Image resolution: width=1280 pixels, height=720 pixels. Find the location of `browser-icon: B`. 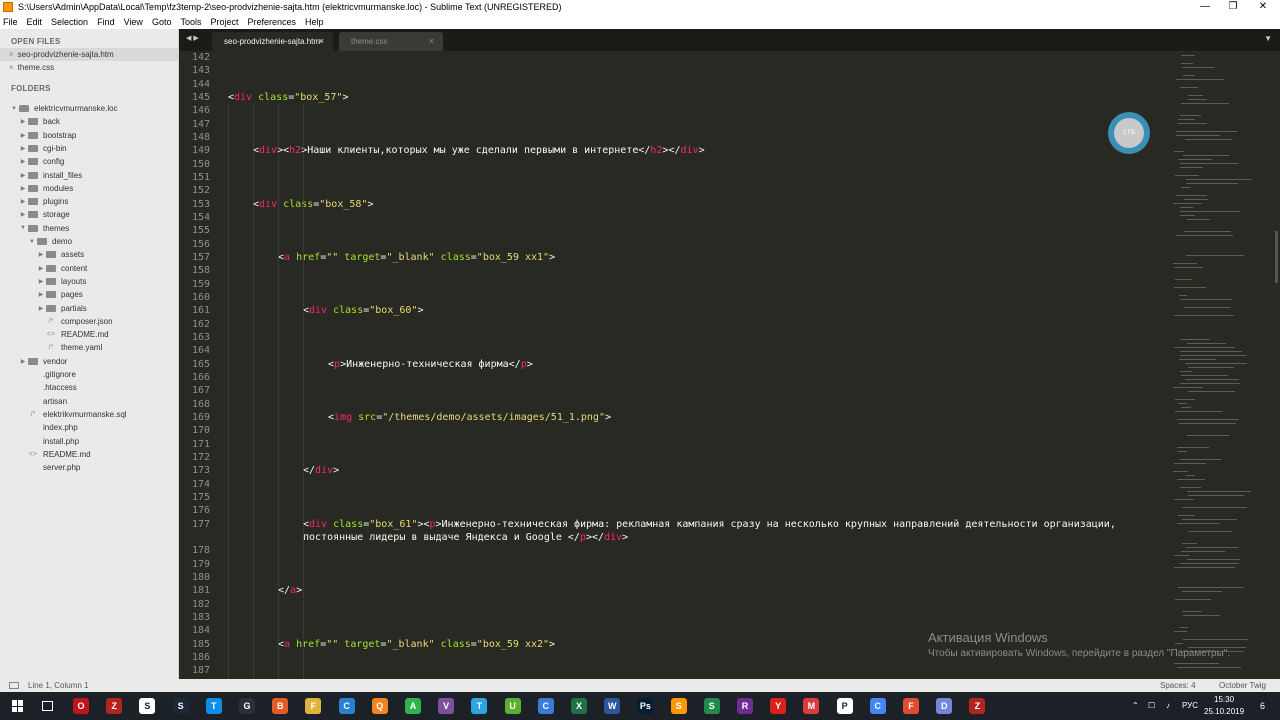

browser-icon: B is located at coordinates (280, 706).